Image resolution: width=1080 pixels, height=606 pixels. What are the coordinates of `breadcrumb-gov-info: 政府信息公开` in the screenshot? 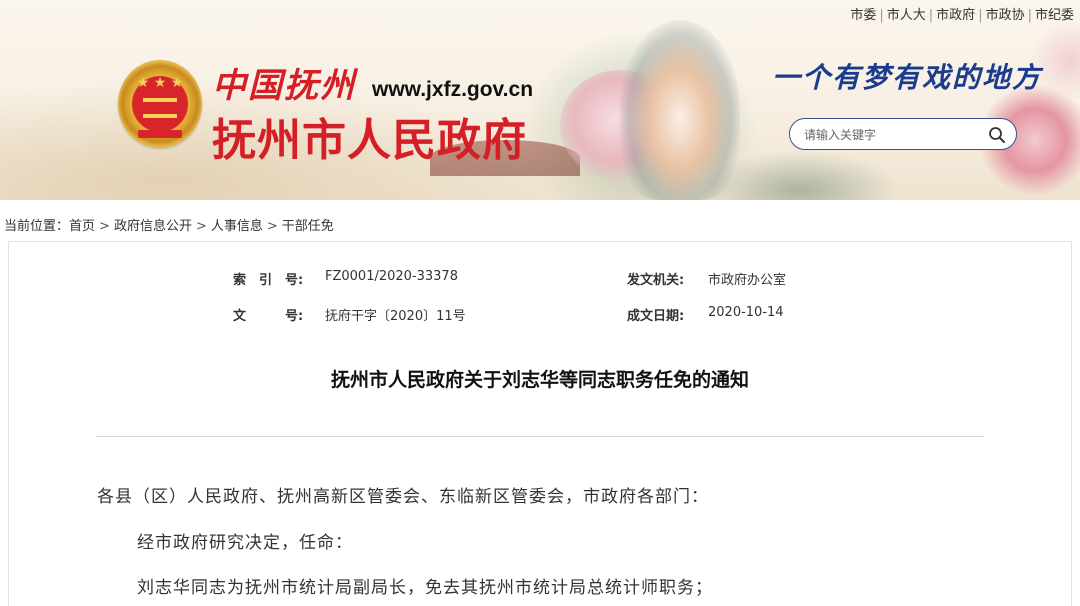 It's located at (153, 226).